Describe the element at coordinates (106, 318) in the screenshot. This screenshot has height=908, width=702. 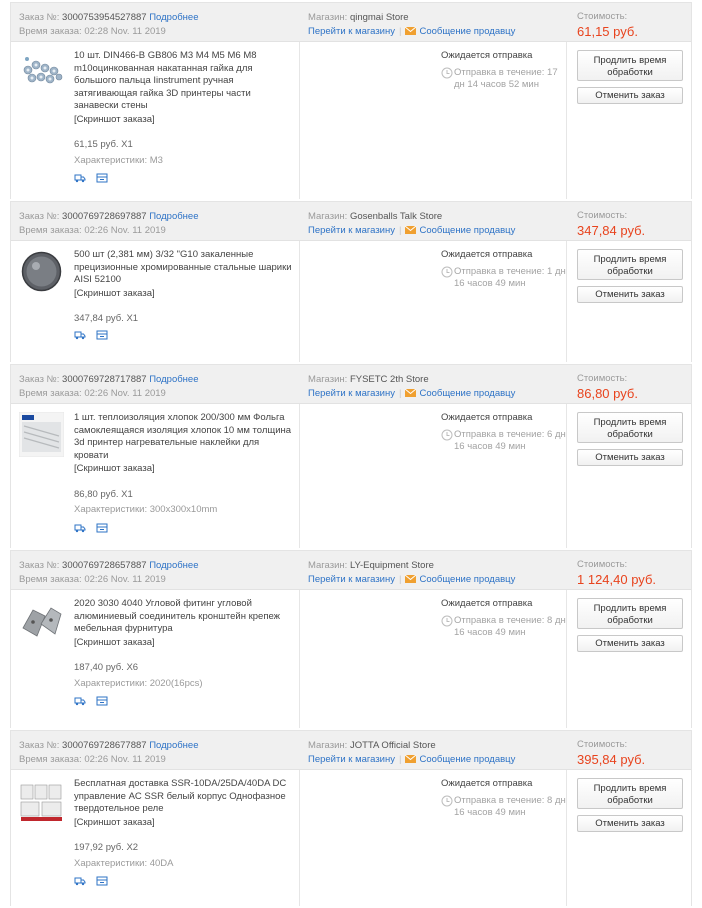
I see `item-price-qty: 347,84 руб. X1` at that location.